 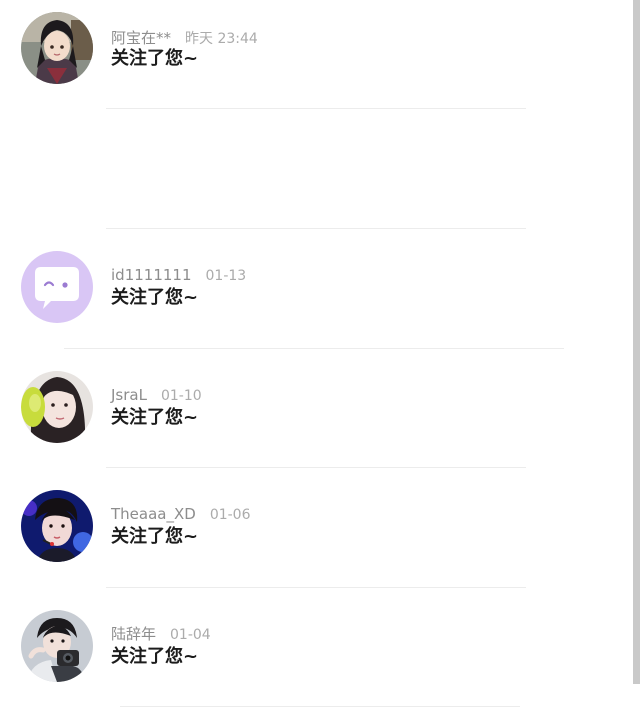 I want to click on username: JsraL, so click(x=129, y=395).